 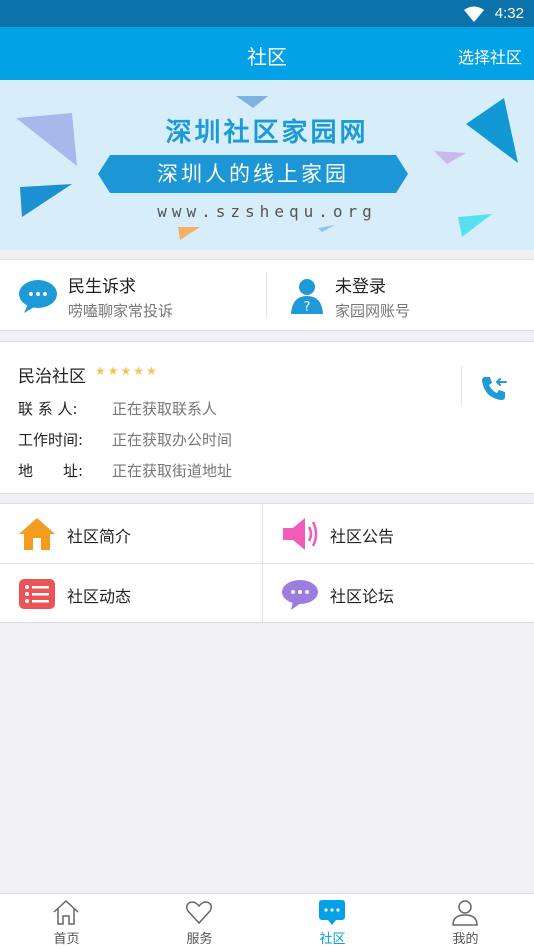 I want to click on community-menu: 社区简介 社区公告 社区动态 社区论坛, so click(x=267, y=563).